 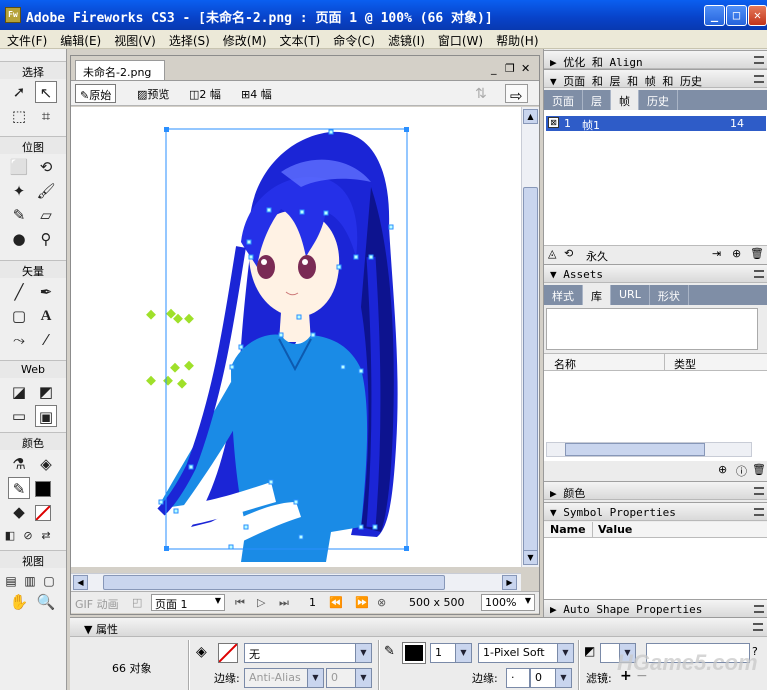 I want to click on vertical-scroll-thumb, so click(x=530, y=372).